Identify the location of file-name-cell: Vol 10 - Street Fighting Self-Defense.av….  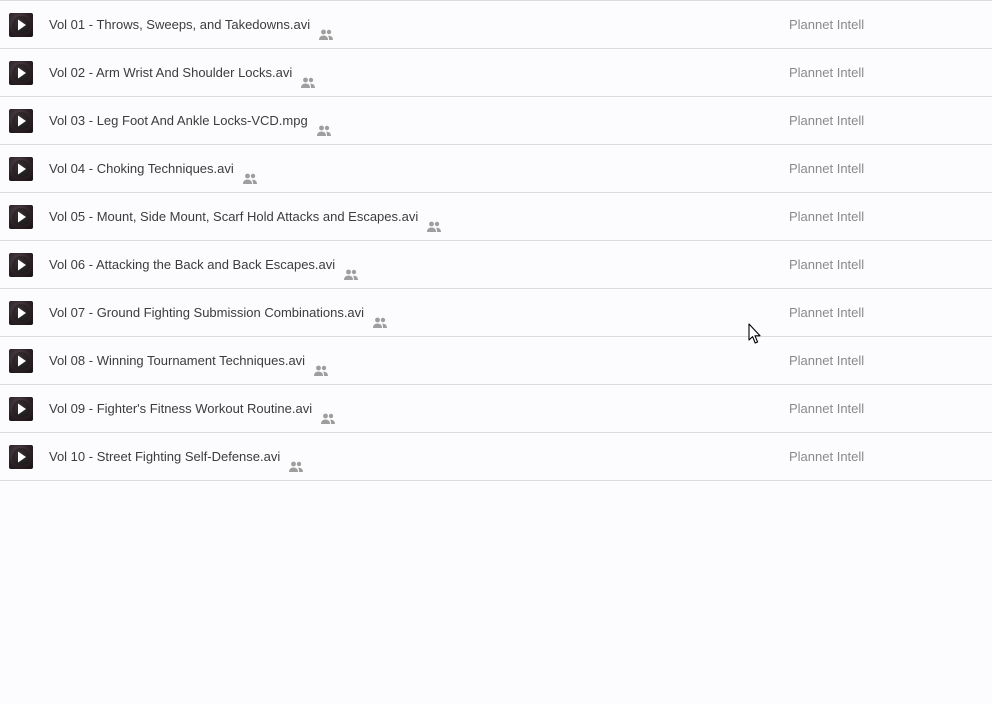
(176, 456).